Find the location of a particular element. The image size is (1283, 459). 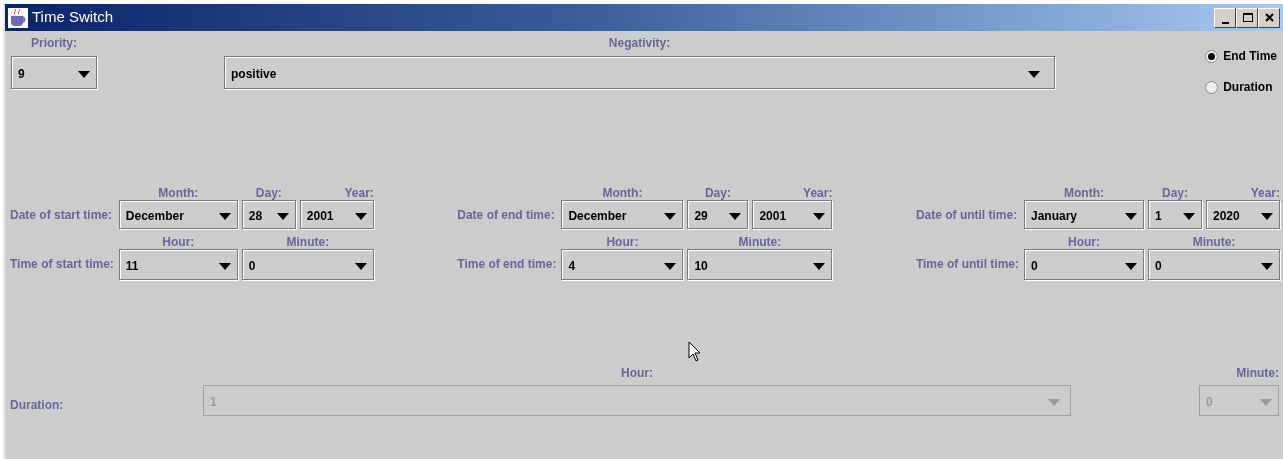

close-button is located at coordinates (1269, 17).